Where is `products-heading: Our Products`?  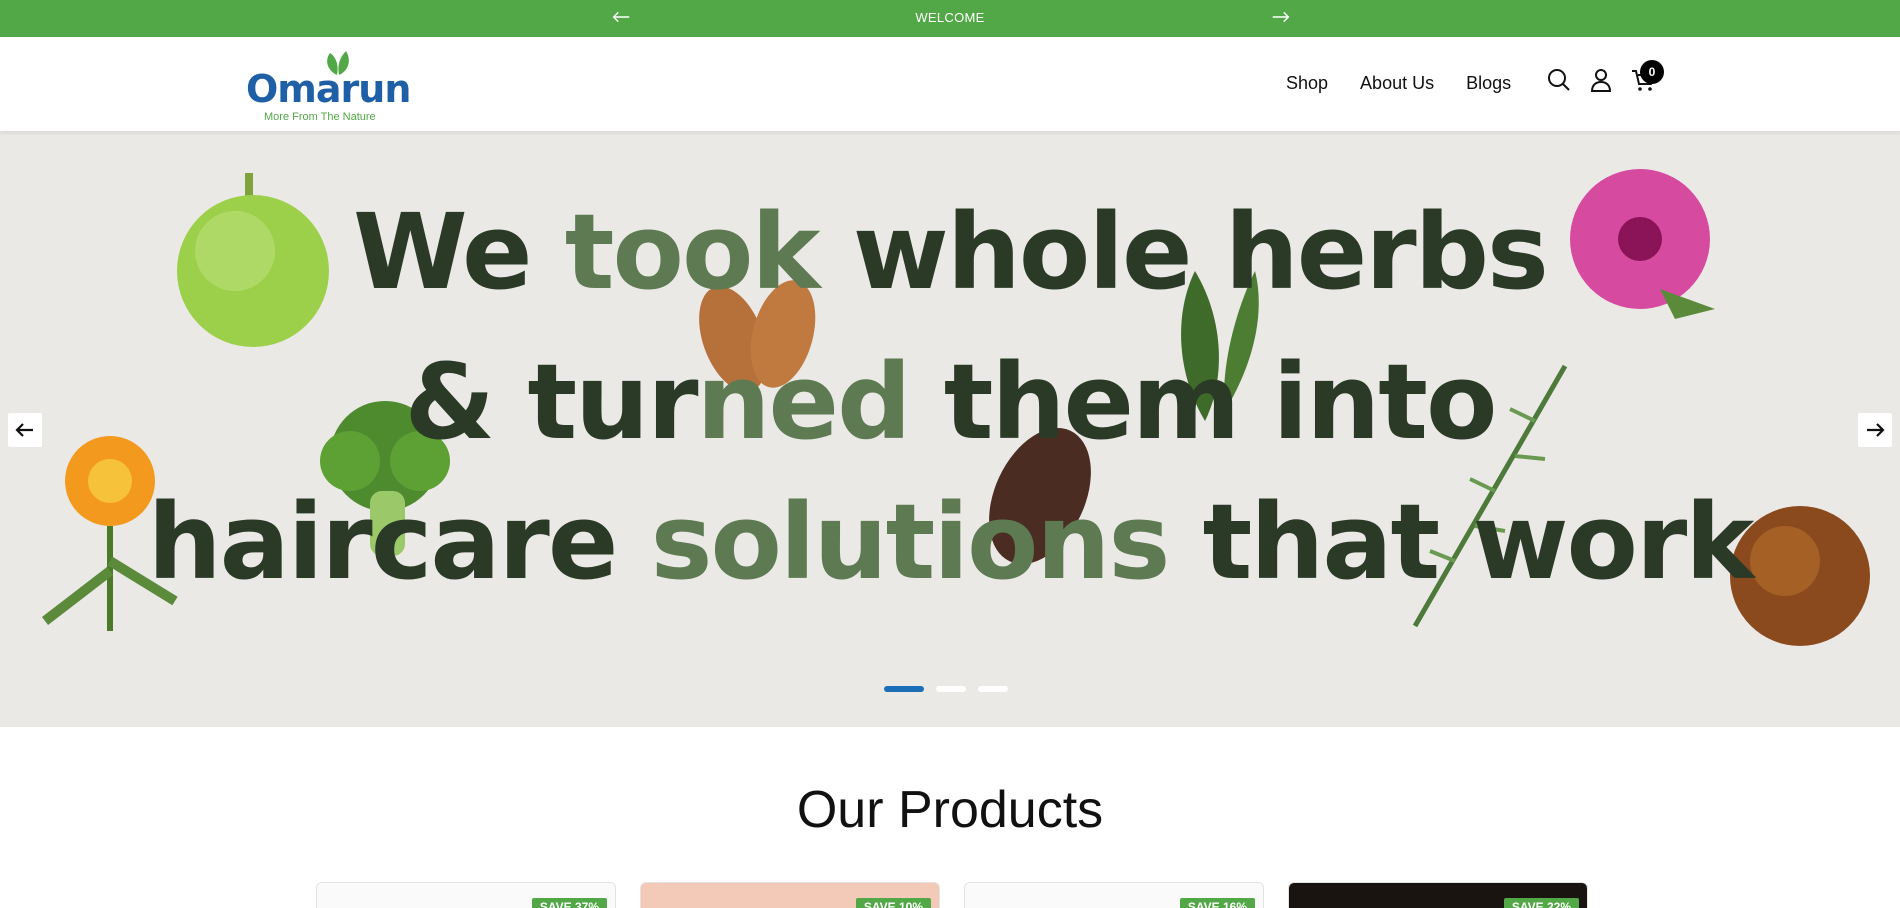 products-heading: Our Products is located at coordinates (950, 810).